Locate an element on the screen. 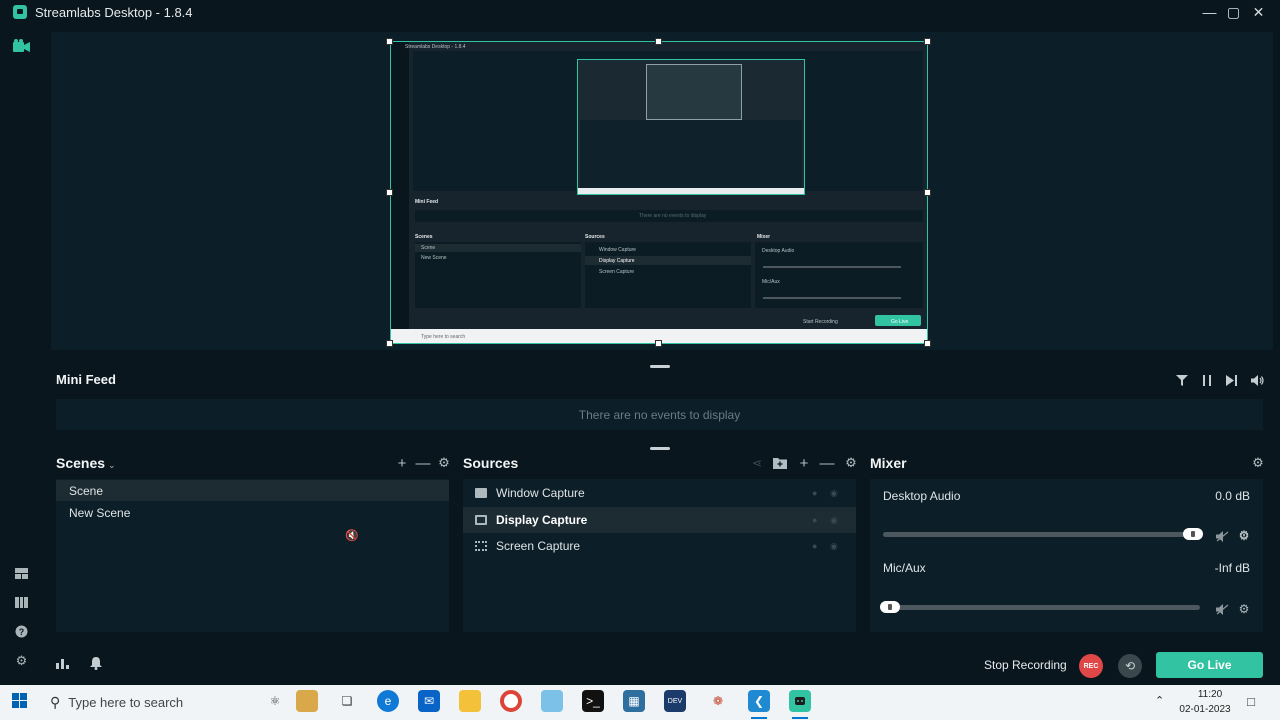 The width and height of the screenshot is (1280, 720). studio-mode-icon is located at coordinates (21, 602).